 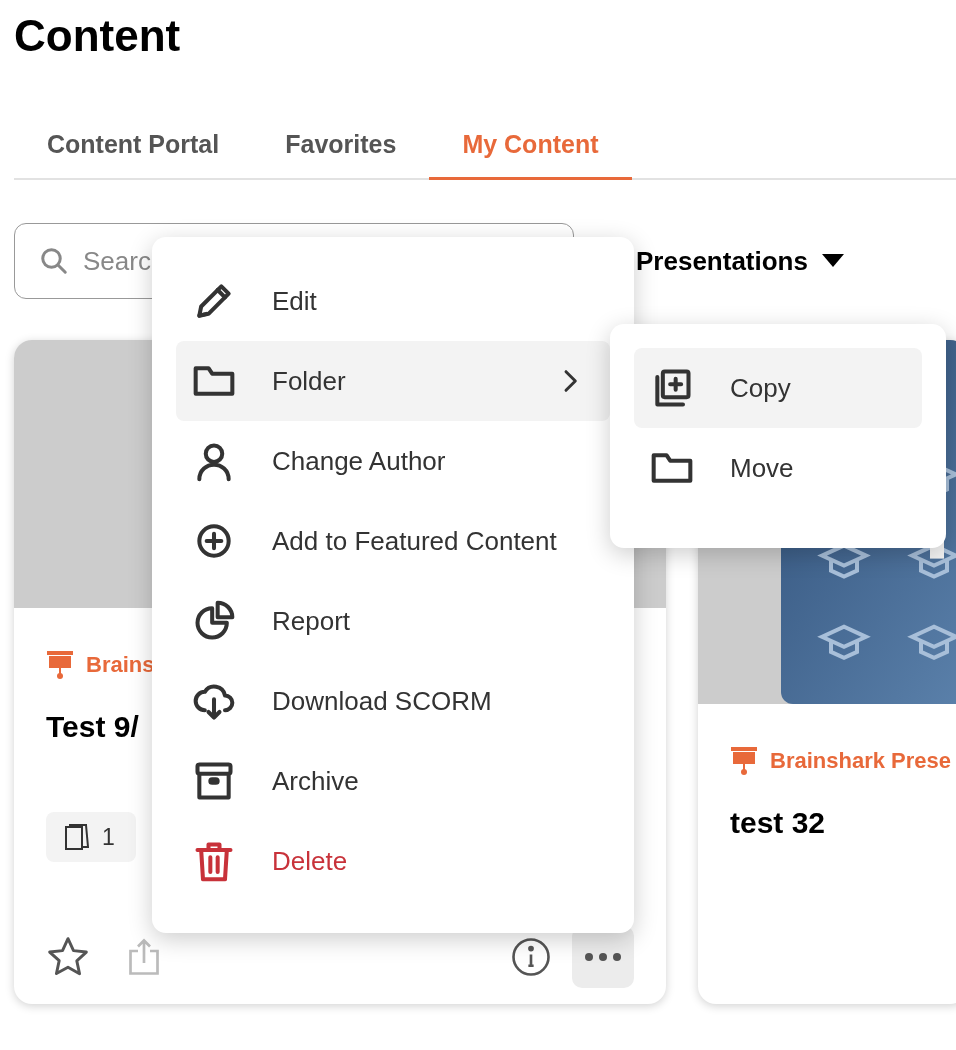 I want to click on content-type: Brains, so click(x=120, y=665).